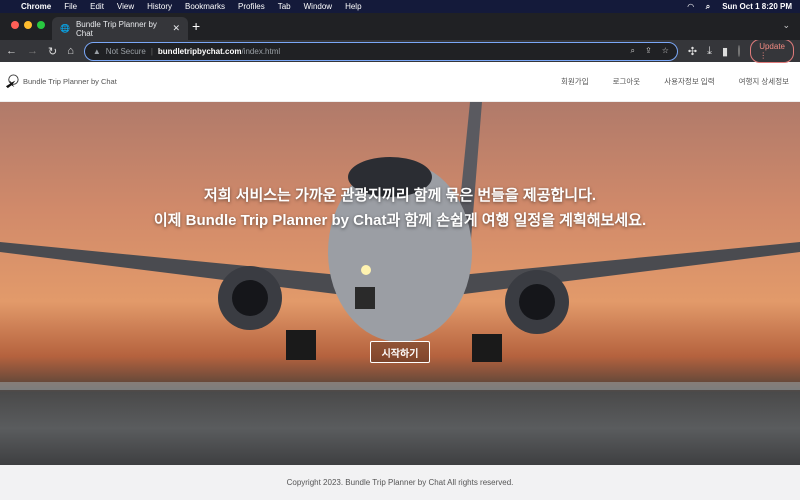  What do you see at coordinates (12, 81) in the screenshot?
I see `airplane-globe-icon` at bounding box center [12, 81].